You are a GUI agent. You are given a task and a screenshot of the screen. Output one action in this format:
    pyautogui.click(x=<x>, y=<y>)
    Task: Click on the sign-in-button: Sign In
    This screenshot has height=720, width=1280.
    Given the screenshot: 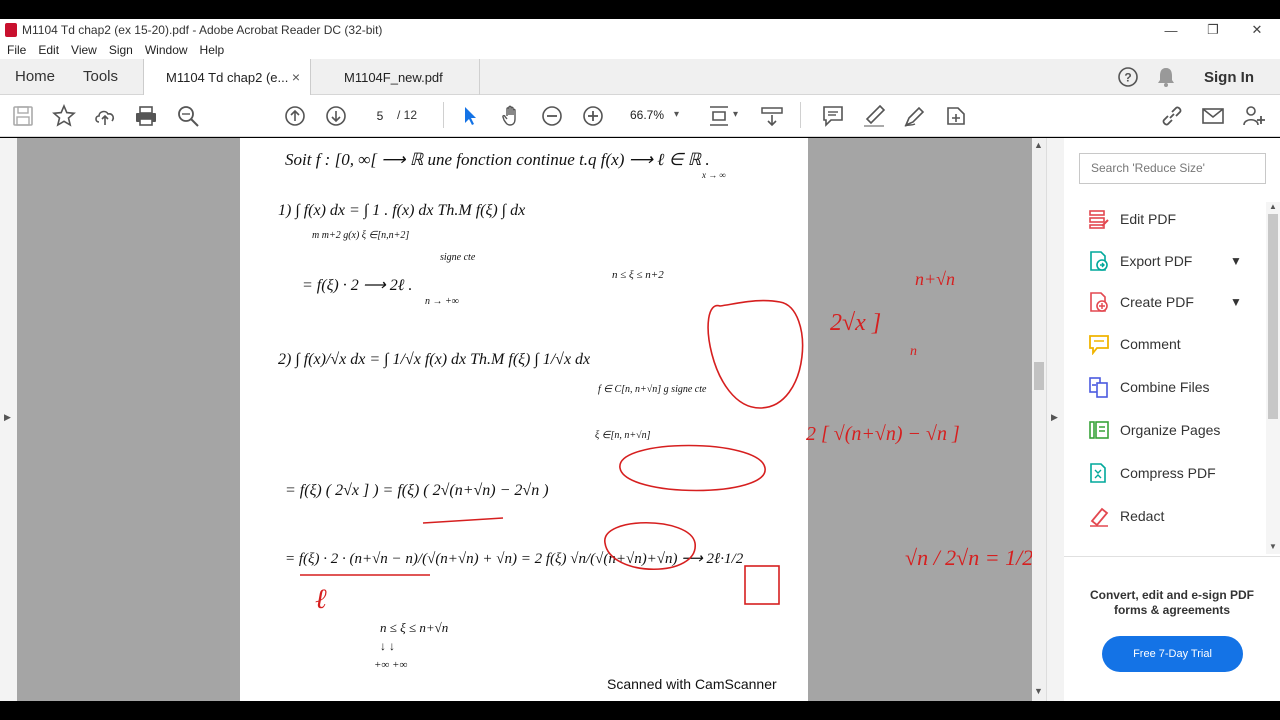 What is the action you would take?
    pyautogui.click(x=1229, y=77)
    